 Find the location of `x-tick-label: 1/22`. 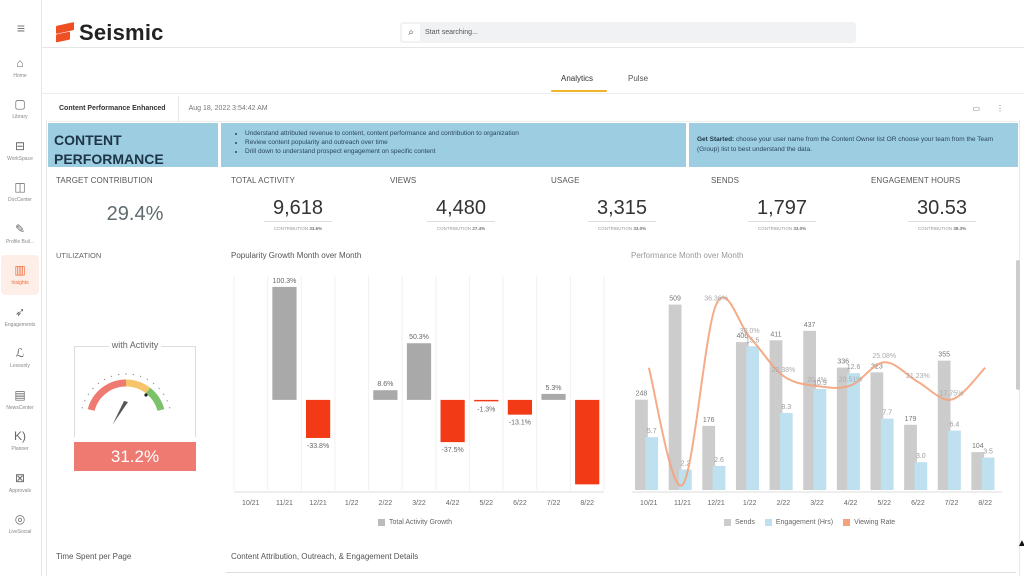

x-tick-label: 1/22 is located at coordinates (750, 503).